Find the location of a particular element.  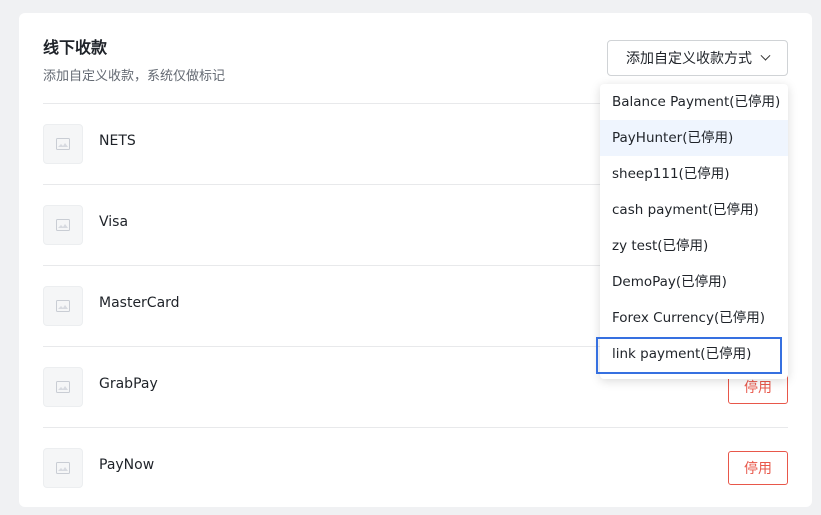

payment-row-paynow: PayNow 停用 is located at coordinates (415, 467).